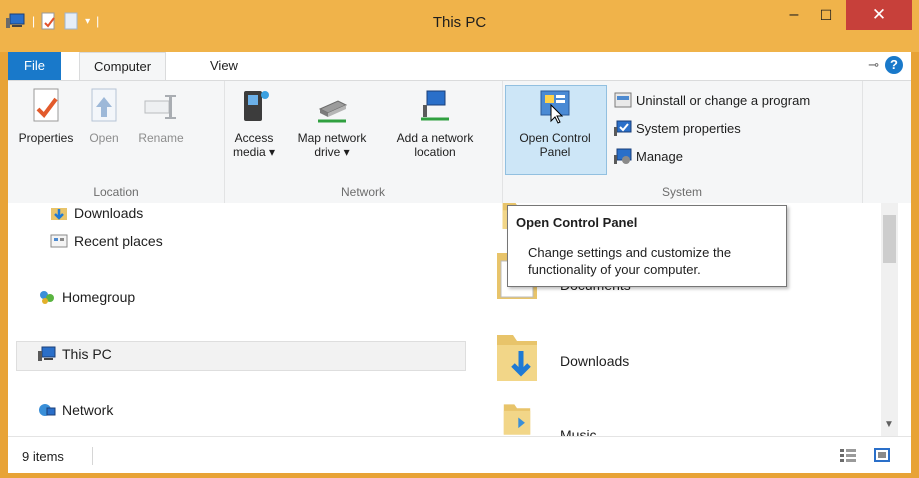  I want to click on access-media-label-2: media ▾, so click(254, 152).